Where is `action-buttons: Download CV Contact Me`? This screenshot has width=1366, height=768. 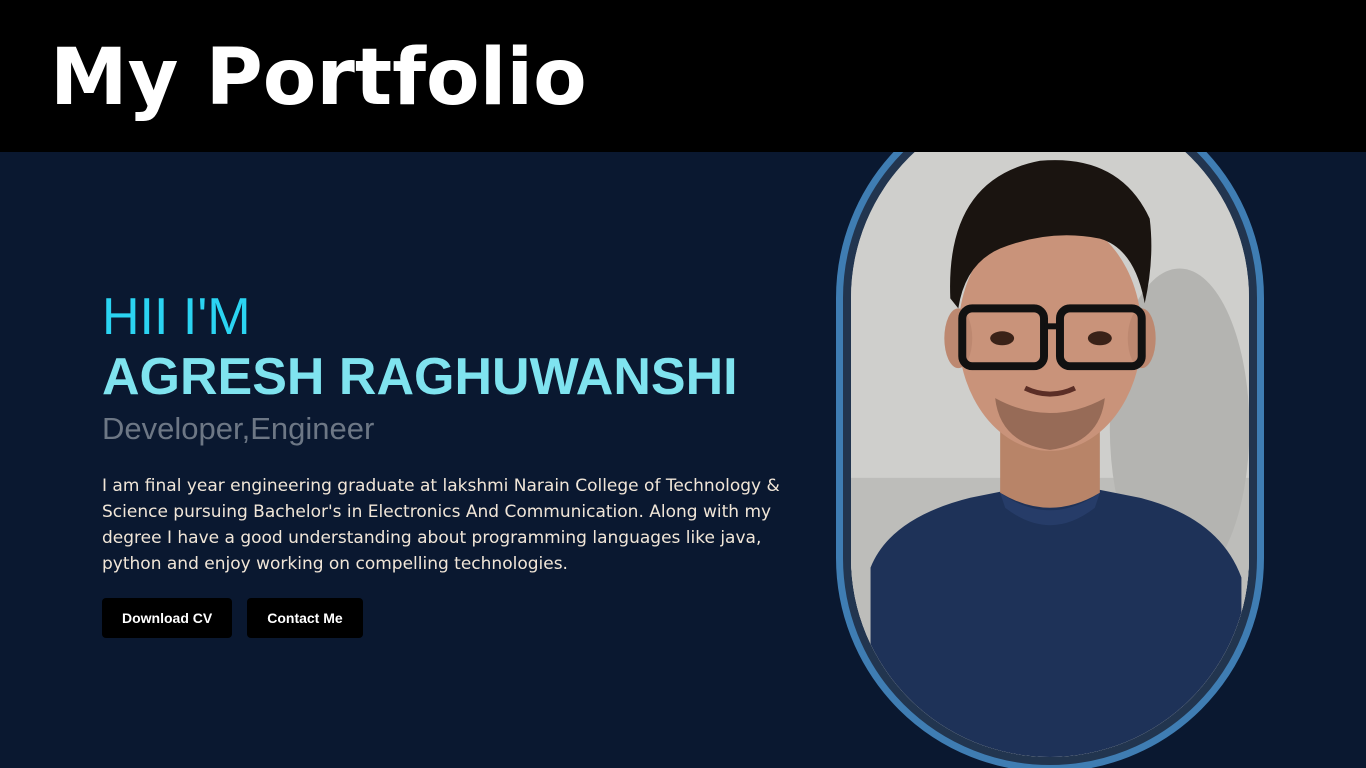
action-buttons: Download CV Contact Me is located at coordinates (452, 618).